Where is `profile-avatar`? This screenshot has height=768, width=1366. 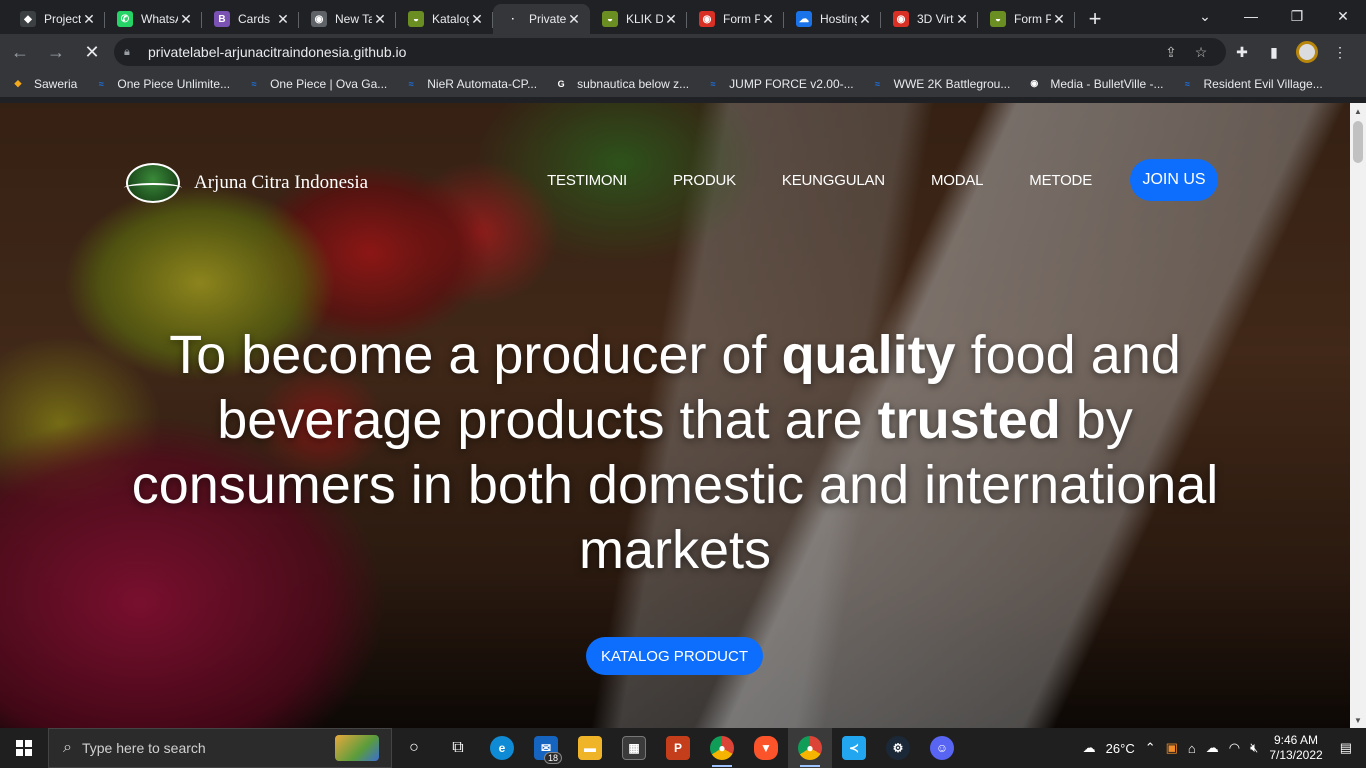
profile-avatar is located at coordinates (1307, 52).